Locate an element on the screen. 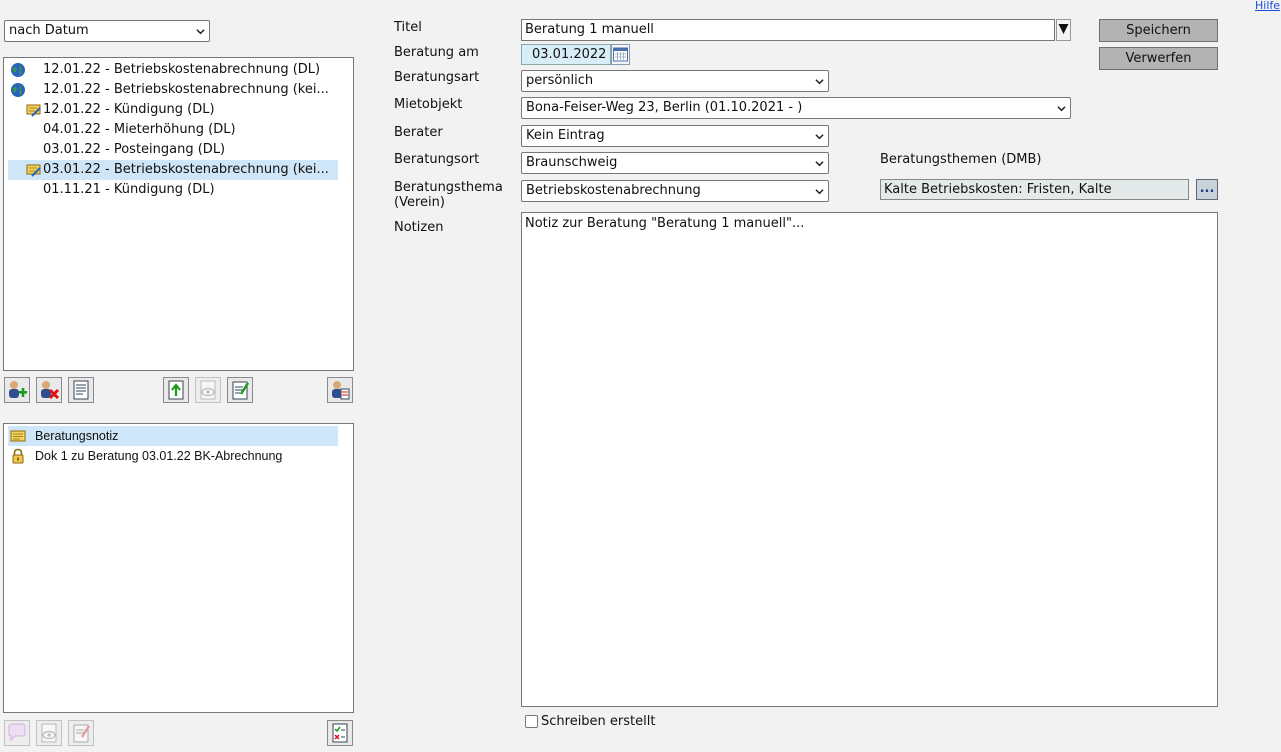 The width and height of the screenshot is (1281, 752). triangle-down-icon is located at coordinates (1063, 29).